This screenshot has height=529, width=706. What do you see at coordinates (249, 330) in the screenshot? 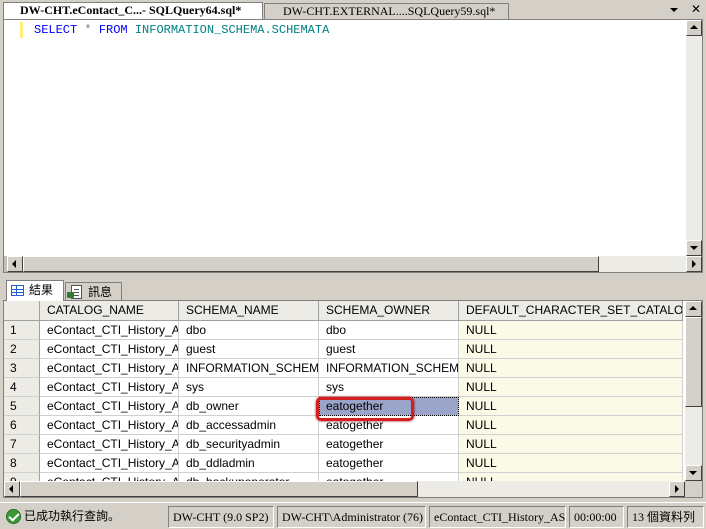
I see `cell-schema-name: dbo` at bounding box center [249, 330].